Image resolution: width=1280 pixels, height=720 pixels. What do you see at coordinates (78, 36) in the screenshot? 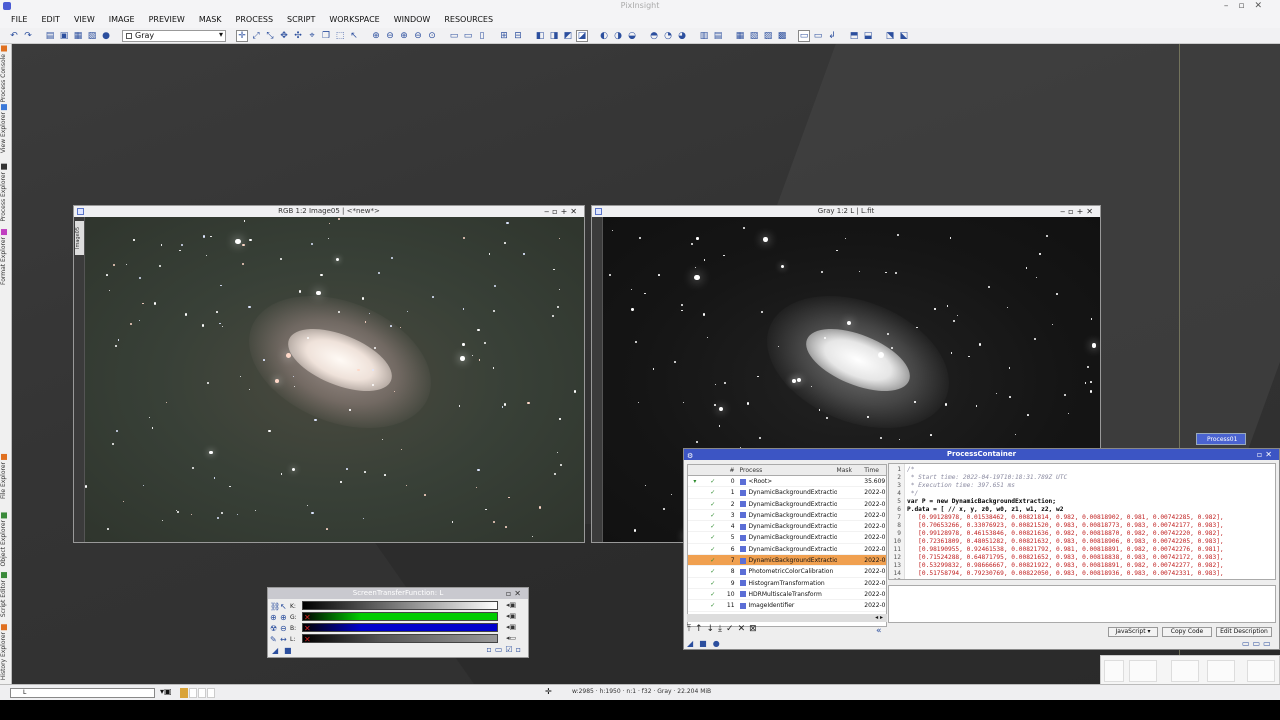
I see `close-view-icon: ▦` at bounding box center [78, 36].